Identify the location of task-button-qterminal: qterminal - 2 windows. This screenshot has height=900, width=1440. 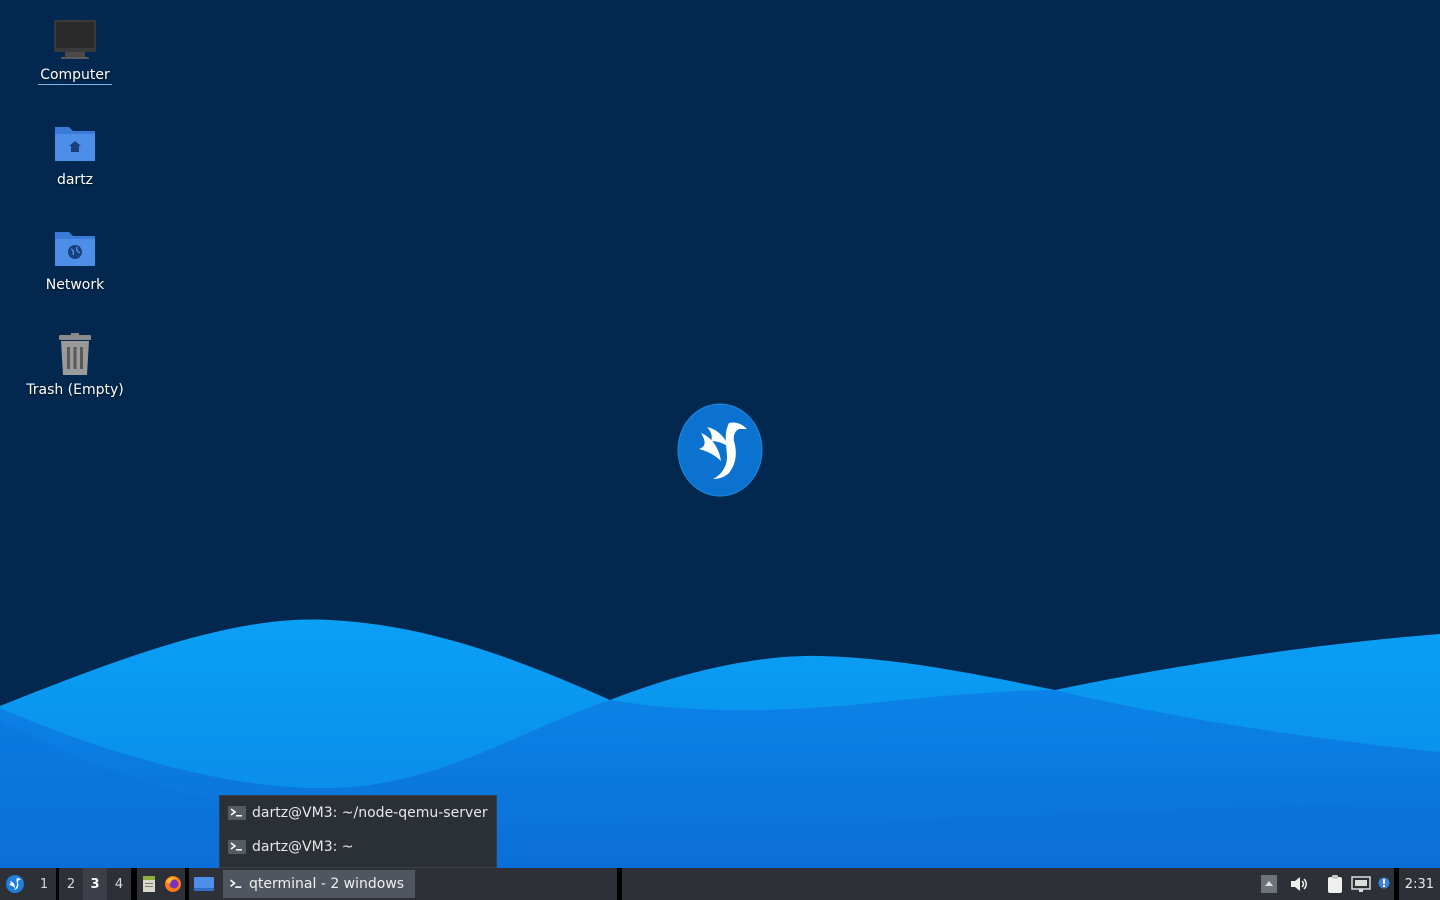
(319, 884).